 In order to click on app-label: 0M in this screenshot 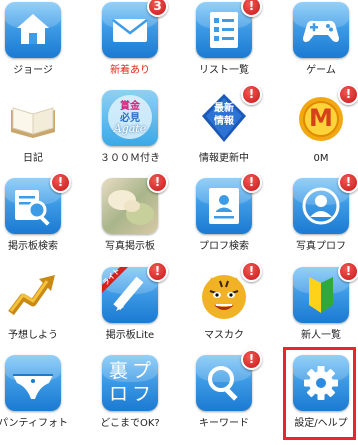, I will do `click(321, 158)`.